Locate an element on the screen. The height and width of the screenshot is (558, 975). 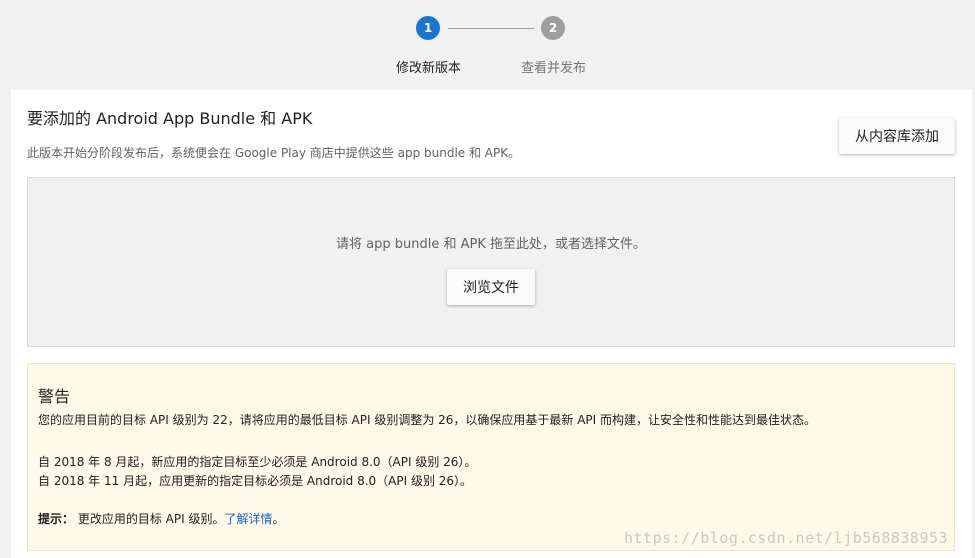
tip-end: 。 is located at coordinates (278, 519).